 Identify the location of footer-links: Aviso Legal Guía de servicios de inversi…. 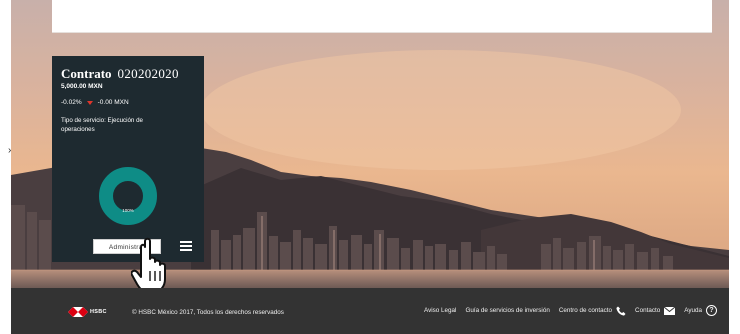
(570, 310).